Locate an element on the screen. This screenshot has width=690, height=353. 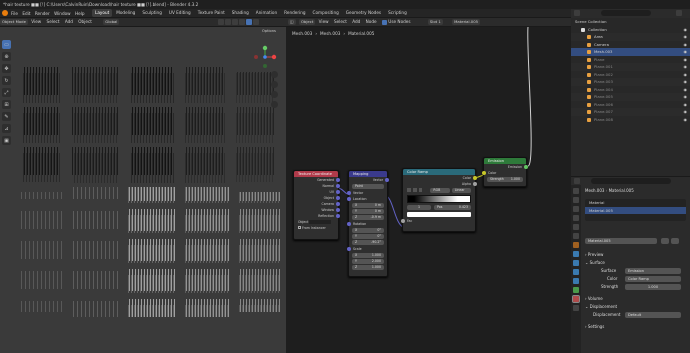
data-tab-icon is located at coordinates (576, 290).